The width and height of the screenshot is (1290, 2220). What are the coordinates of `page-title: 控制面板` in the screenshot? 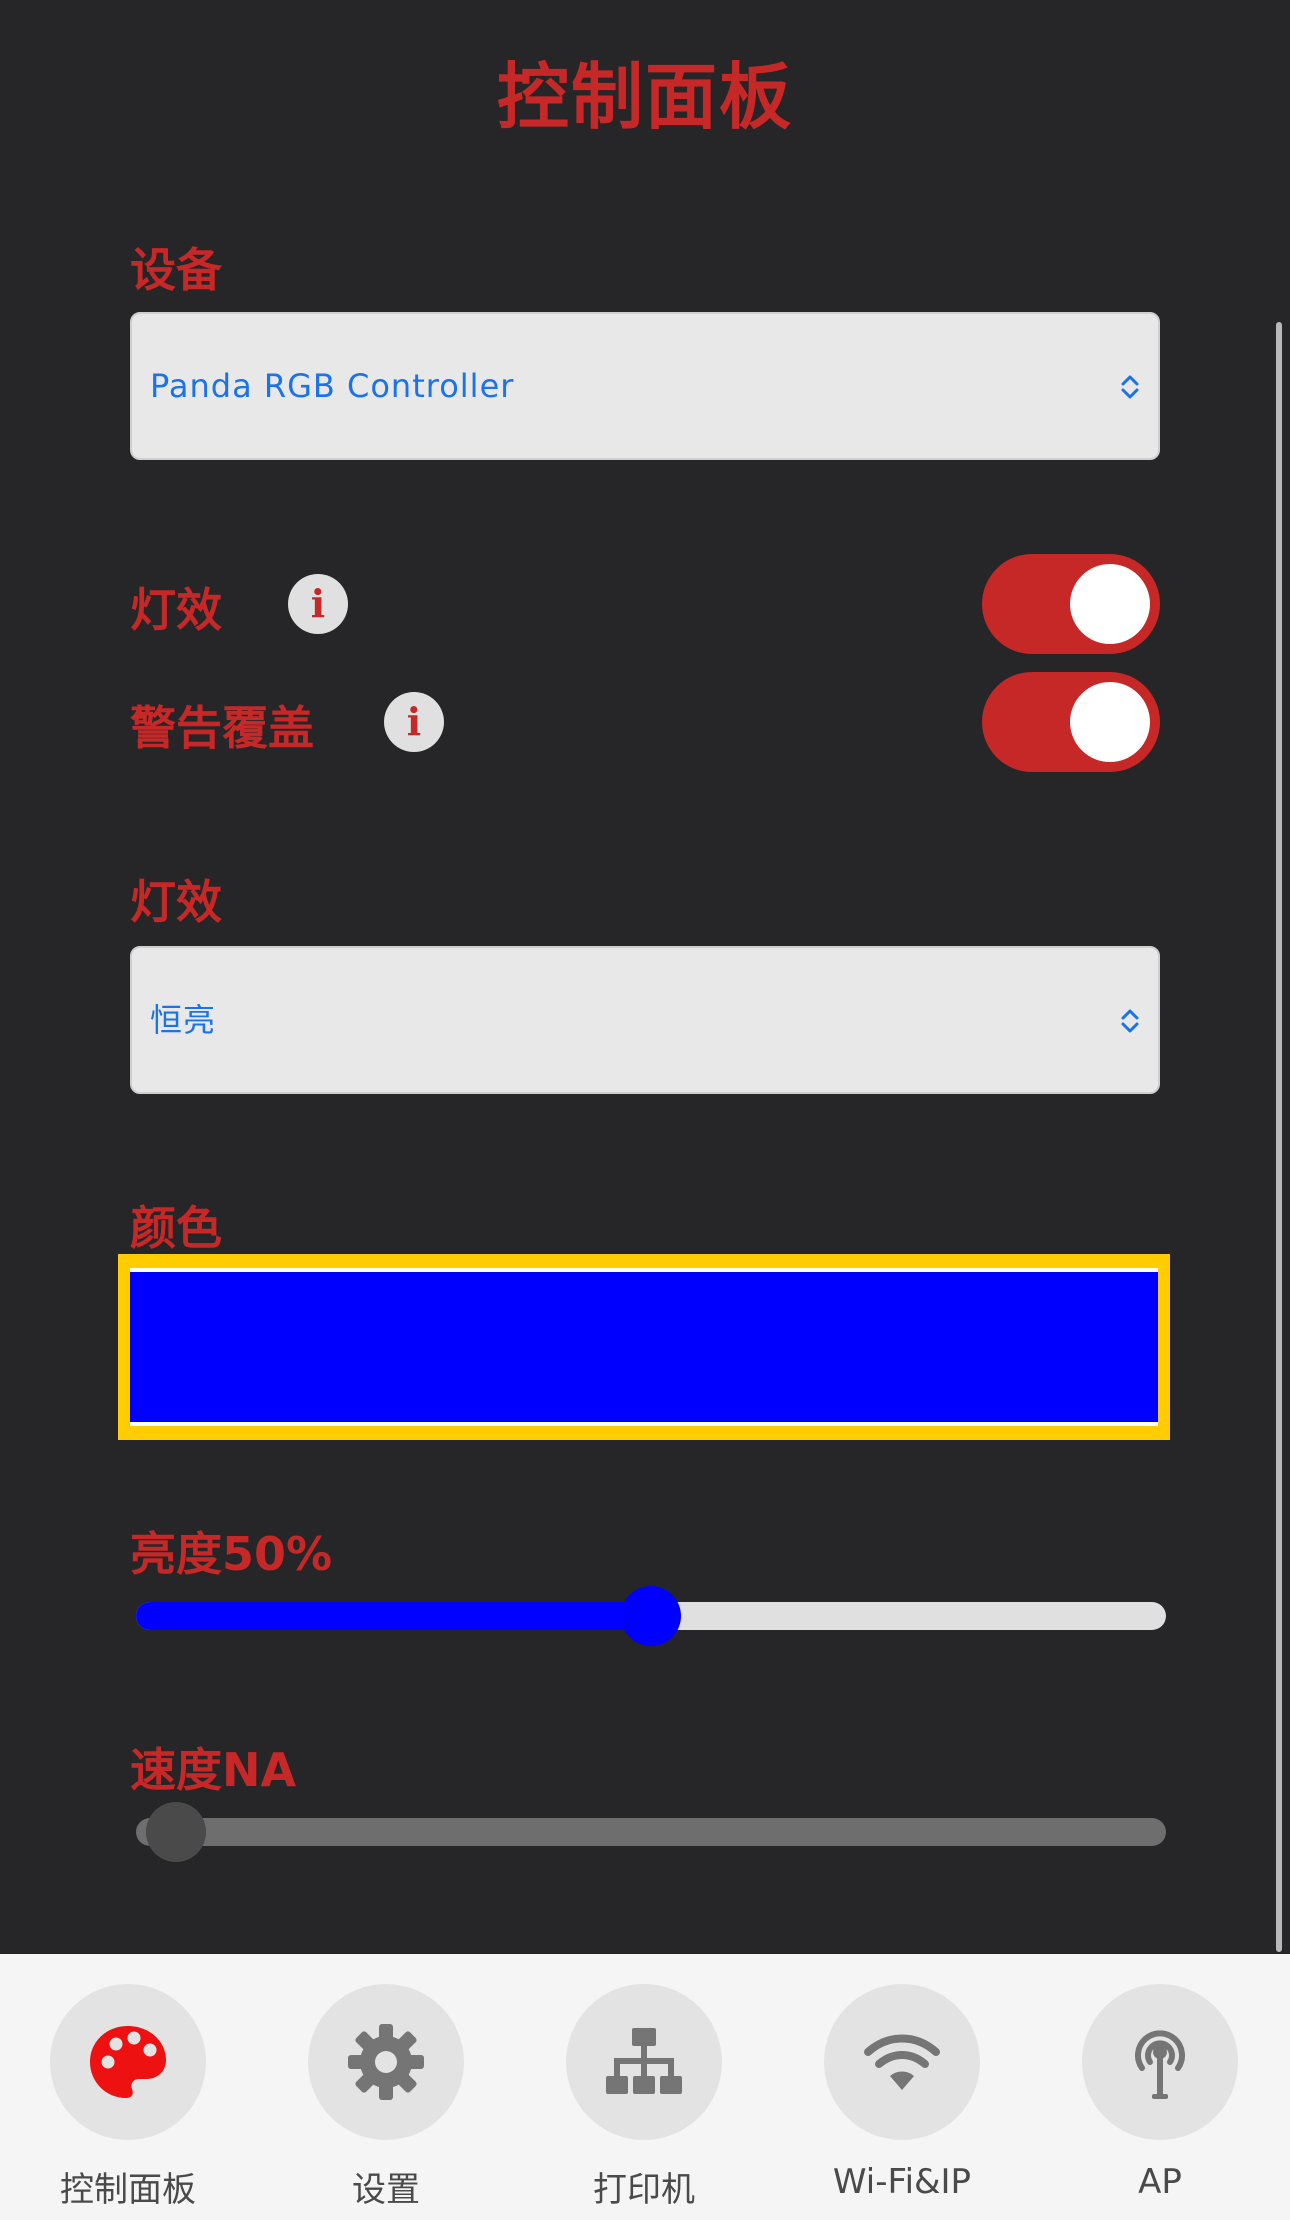 It's located at (644, 97).